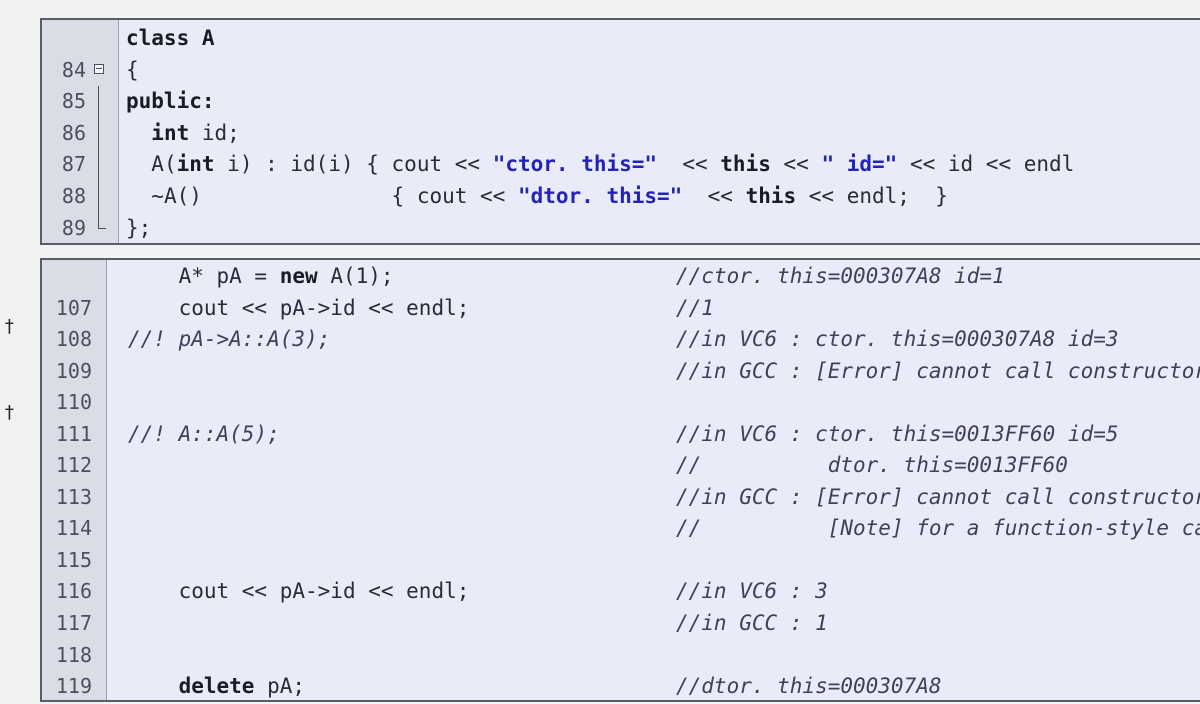  I want to click on code-comment: //ctor. this=000307A8 id=1, so click(840, 276).